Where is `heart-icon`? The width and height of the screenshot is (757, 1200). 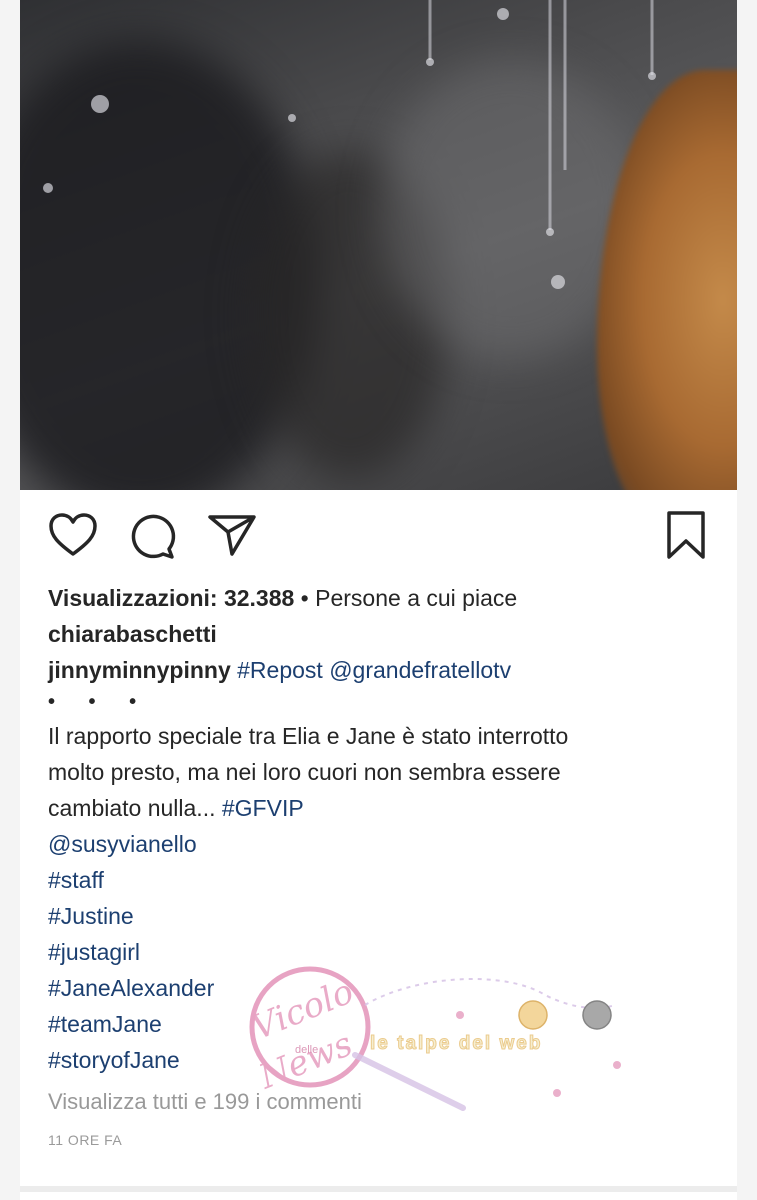
heart-icon is located at coordinates (73, 535).